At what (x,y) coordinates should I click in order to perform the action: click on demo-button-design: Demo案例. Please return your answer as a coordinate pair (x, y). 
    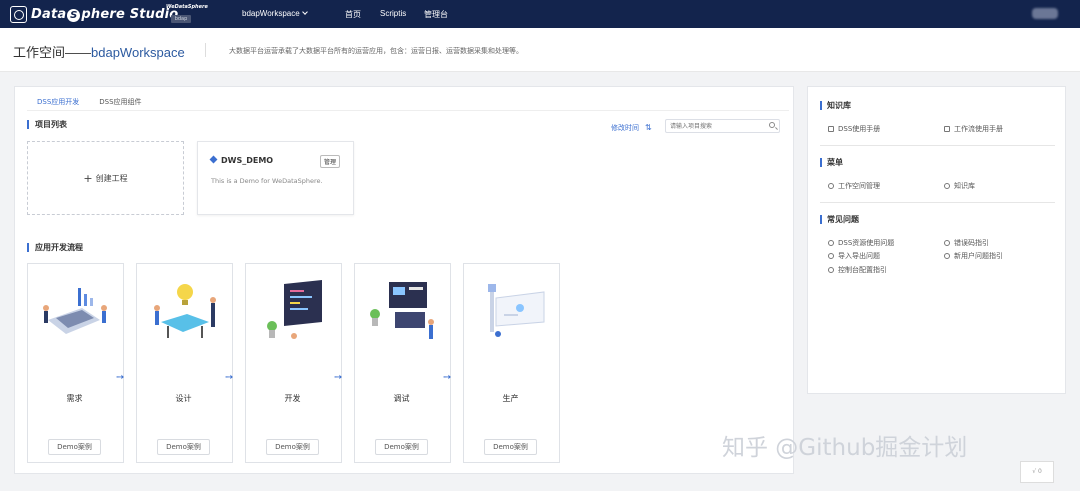
    Looking at the image, I should click on (183, 447).